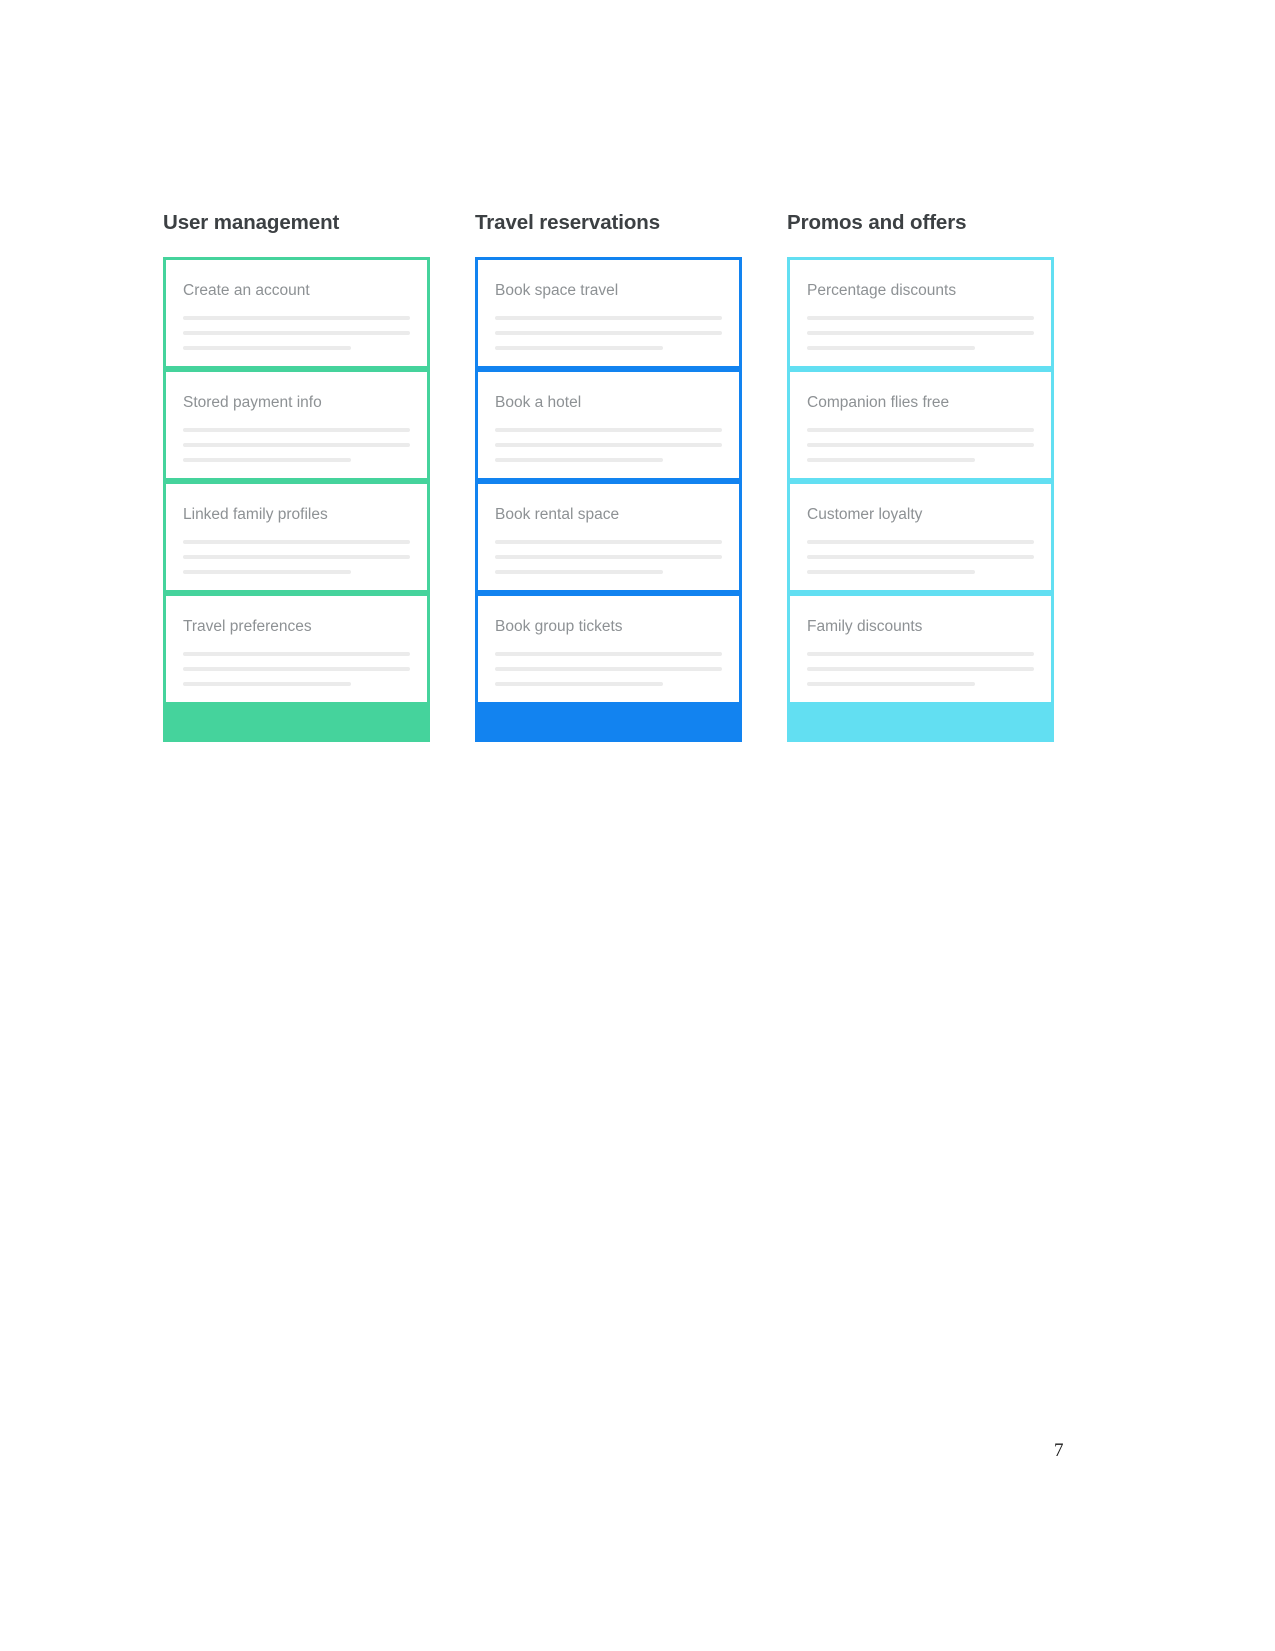 This screenshot has height=1651, width=1275. Describe the element at coordinates (920, 424) in the screenshot. I see `card-companion-flies-free: Companion flies free` at that location.